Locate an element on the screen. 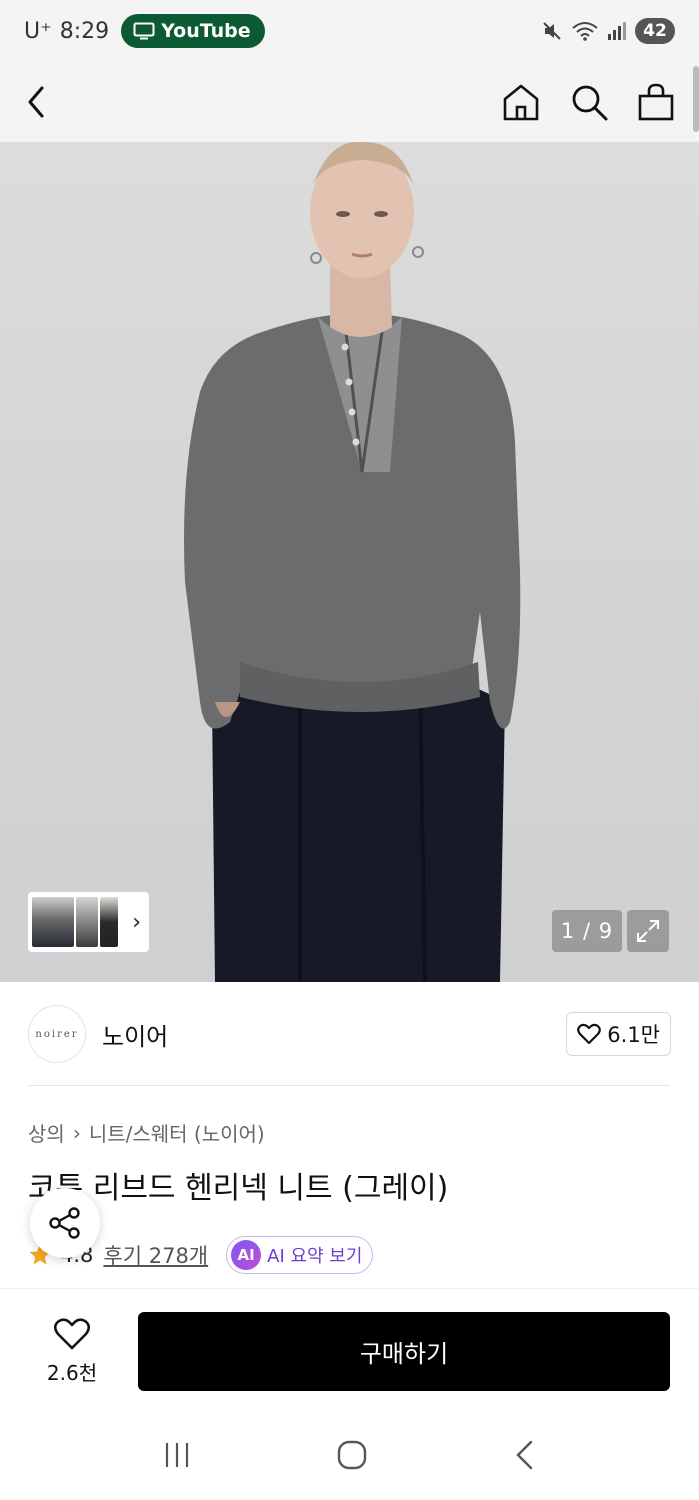 The width and height of the screenshot is (699, 1500). breadcrumb-subcategory: 니트/스웨터 (노이어) is located at coordinates (177, 1132).